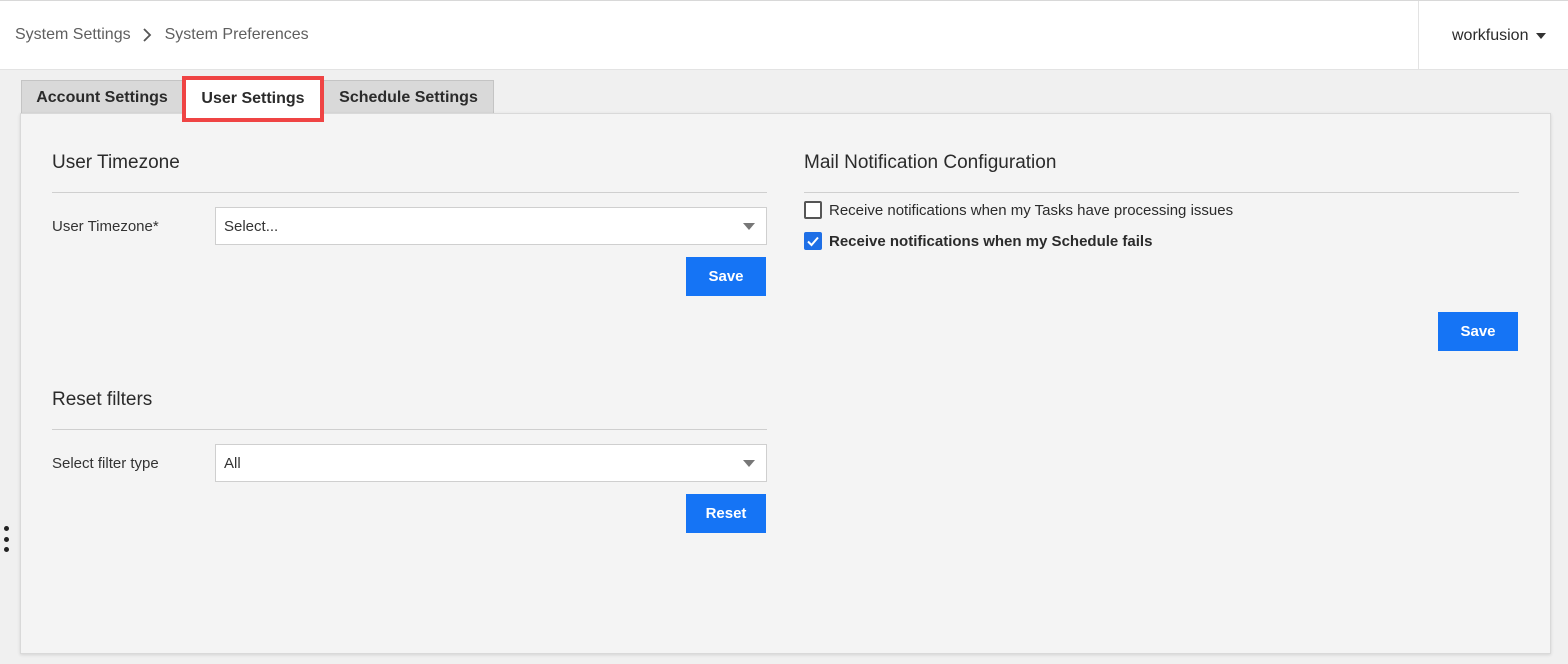  I want to click on tab-schedule-settings: Schedule Settings, so click(409, 97).